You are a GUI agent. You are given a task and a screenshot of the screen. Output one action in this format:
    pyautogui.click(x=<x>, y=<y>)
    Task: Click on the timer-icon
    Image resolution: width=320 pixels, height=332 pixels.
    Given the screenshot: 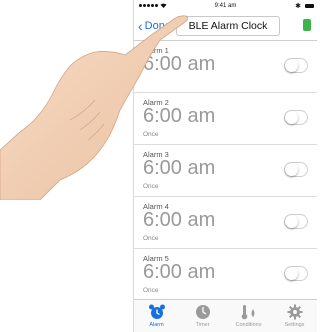 What is the action you would take?
    pyautogui.click(x=202, y=312)
    